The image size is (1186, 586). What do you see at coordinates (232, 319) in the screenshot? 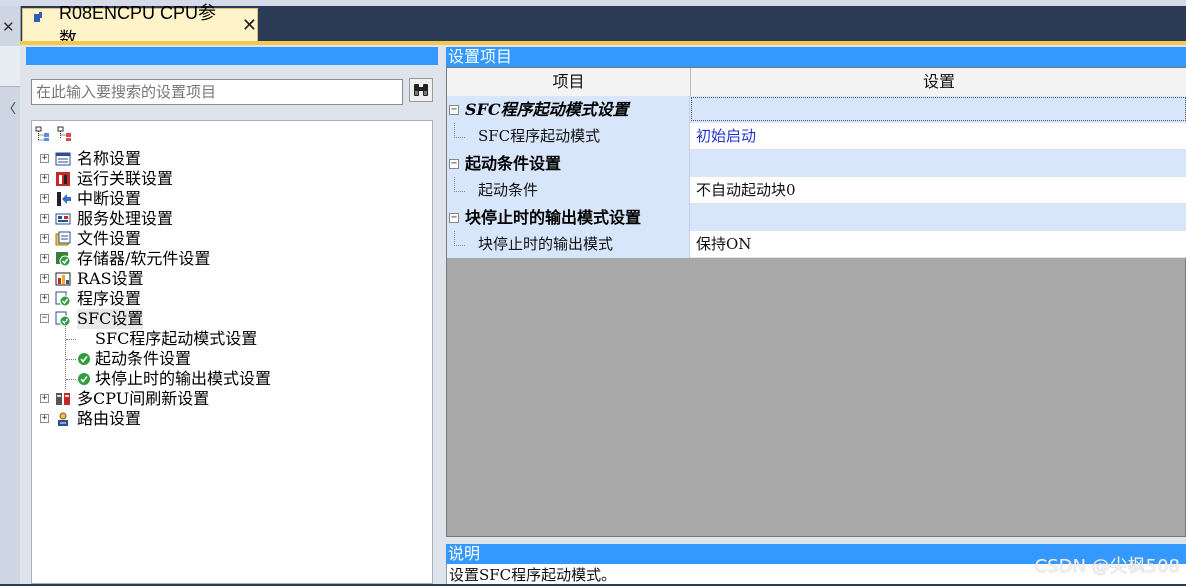
I see `tree-item-sfc-settings: − SFC设置` at bounding box center [232, 319].